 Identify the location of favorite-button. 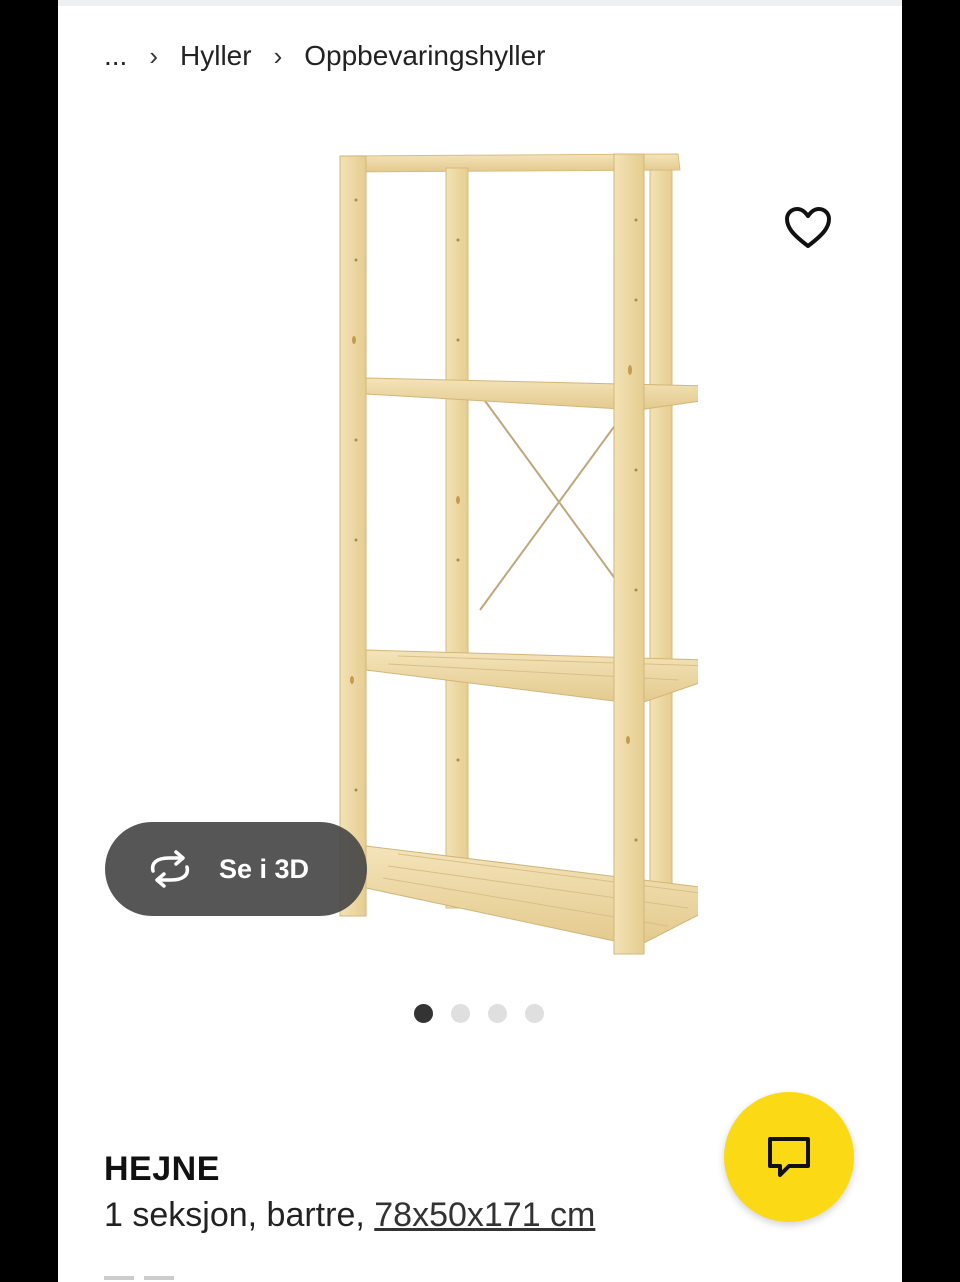
(808, 228).